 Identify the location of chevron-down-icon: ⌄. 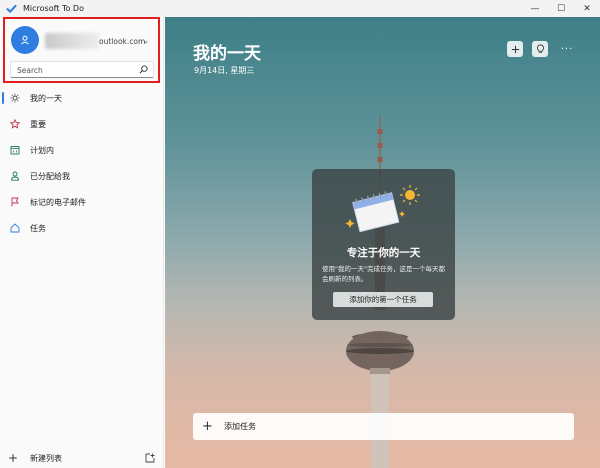
(146, 41).